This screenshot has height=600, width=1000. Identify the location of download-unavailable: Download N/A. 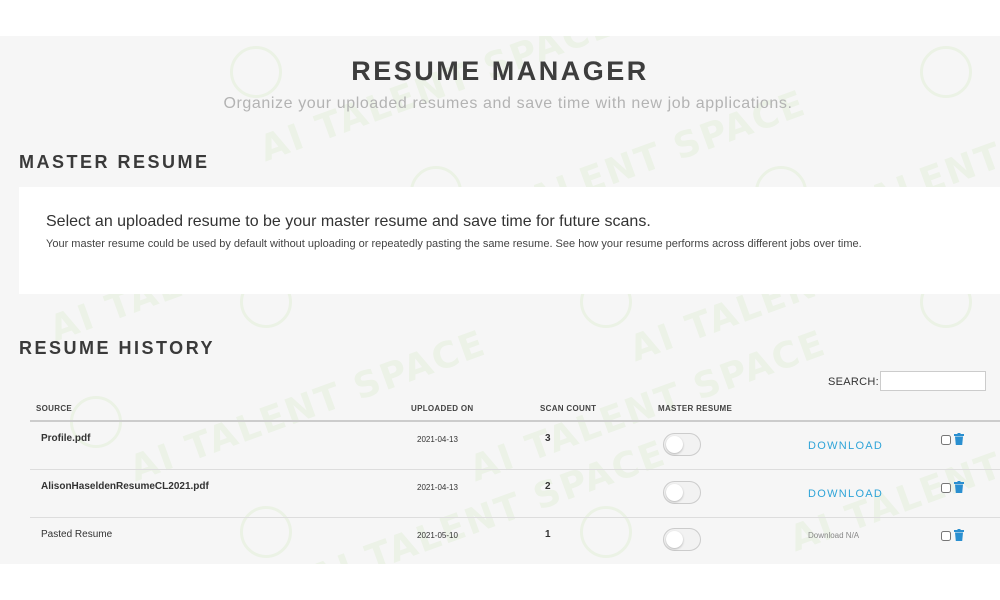
(834, 535).